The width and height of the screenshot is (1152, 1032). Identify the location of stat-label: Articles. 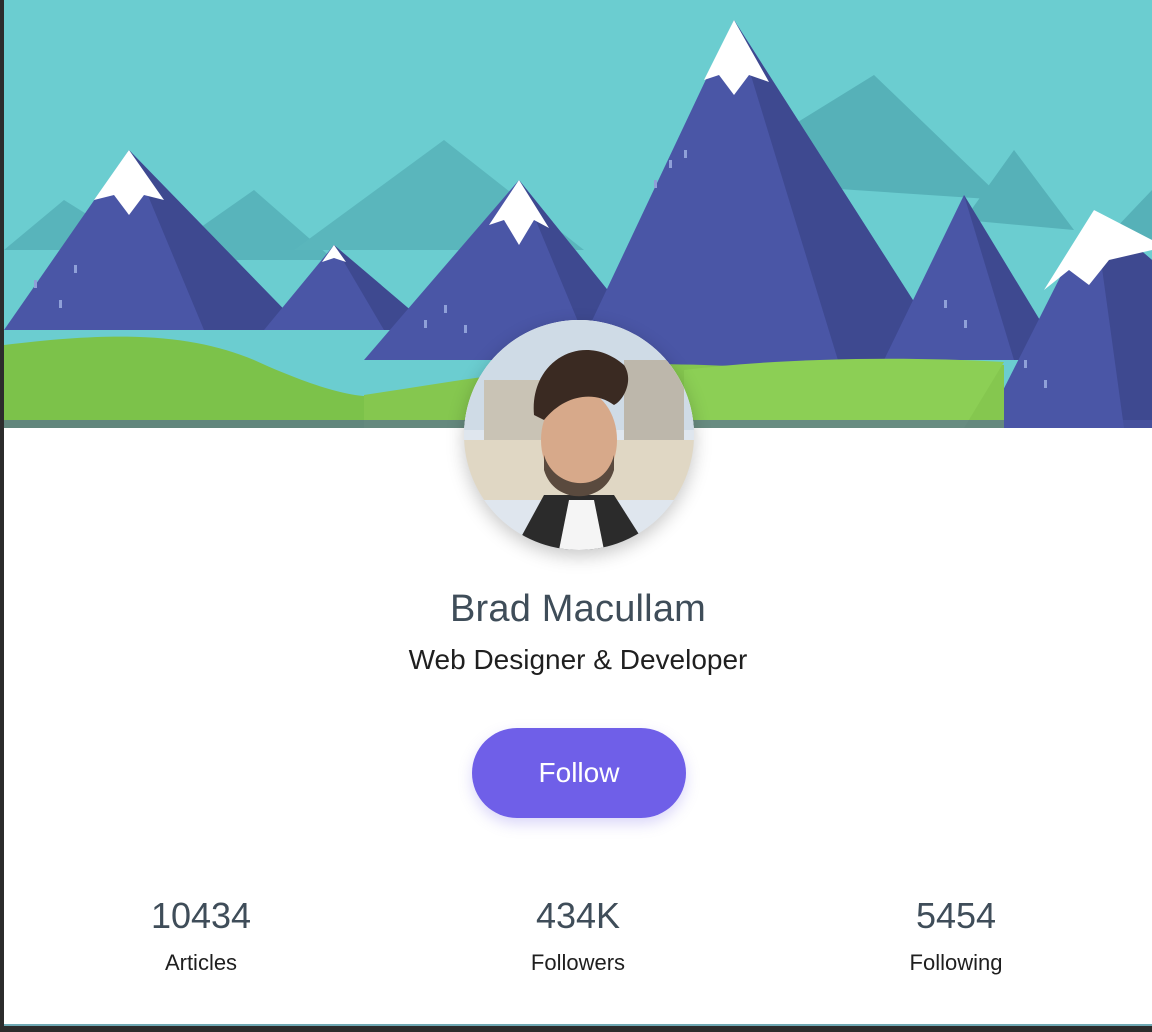
(201, 962).